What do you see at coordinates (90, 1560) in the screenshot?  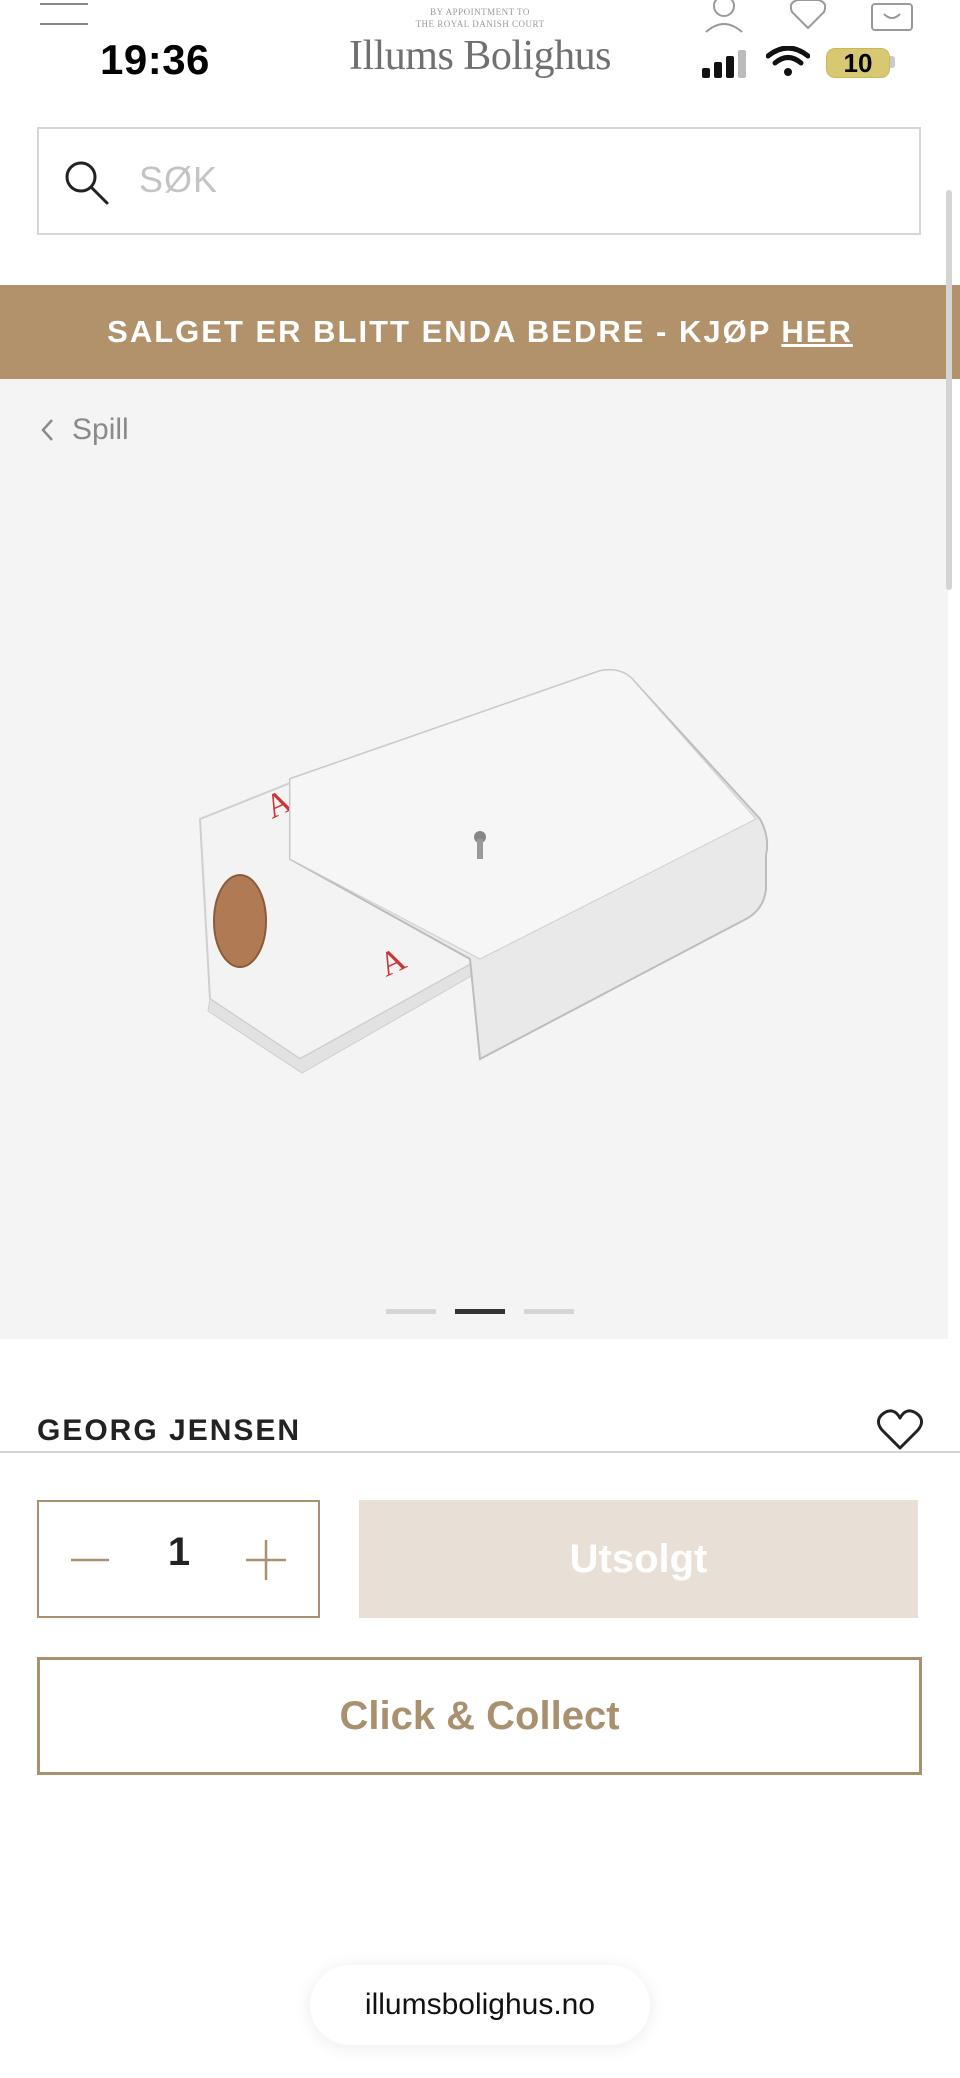 I see `minus-icon` at bounding box center [90, 1560].